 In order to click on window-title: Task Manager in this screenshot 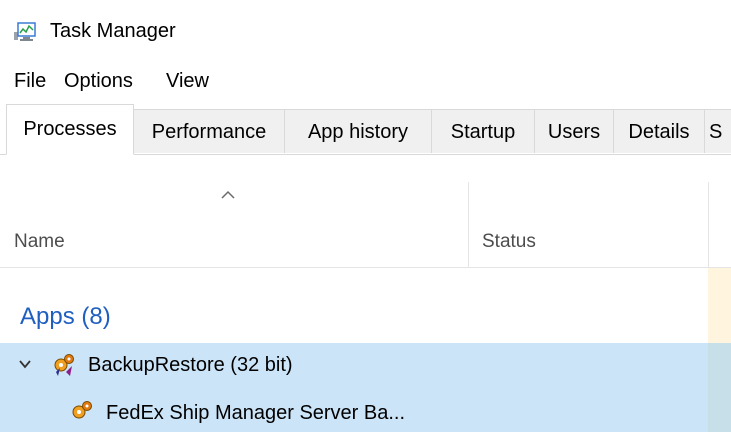, I will do `click(113, 31)`.